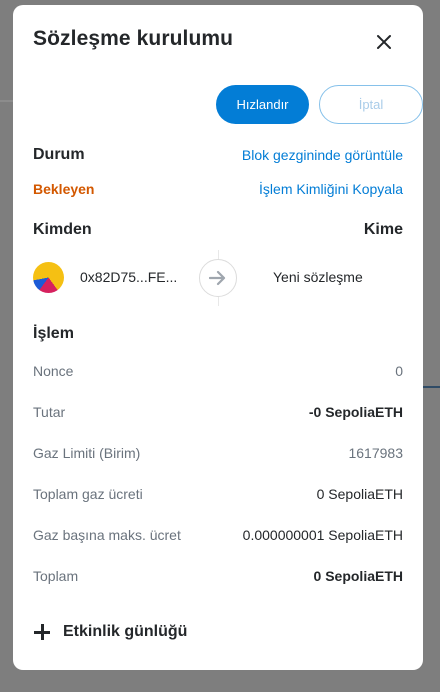 This screenshot has width=440, height=692. I want to click on detail-value: 0.000000001 SepoliaETH, so click(322, 535).